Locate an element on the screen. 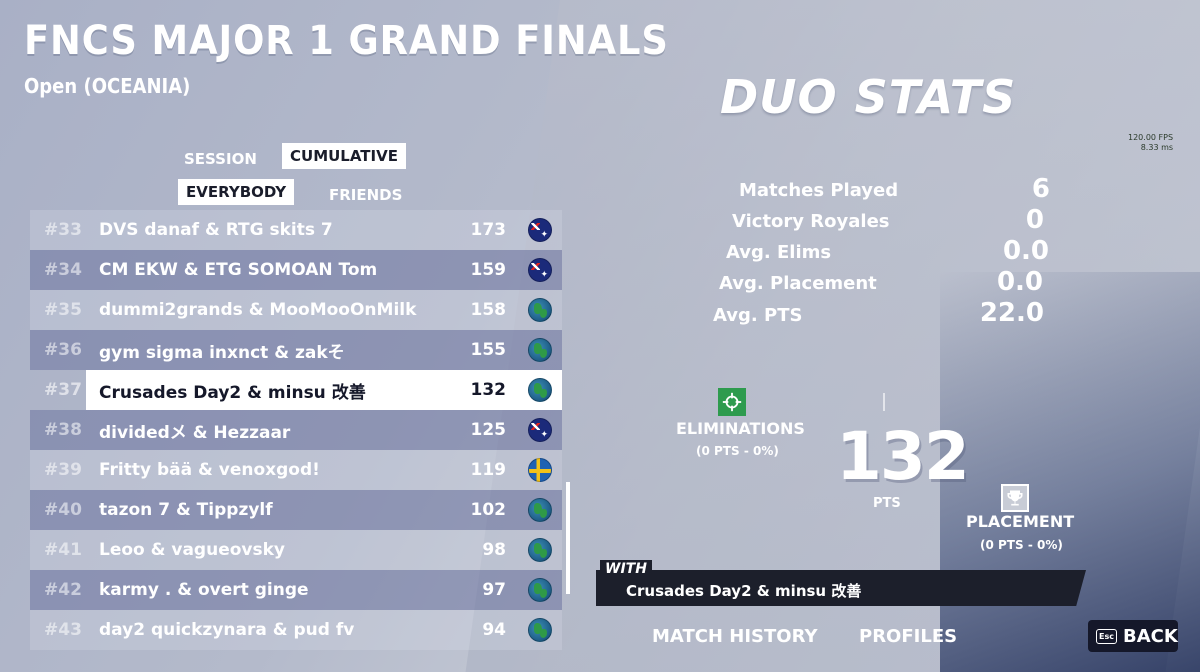 Image resolution: width=1200 pixels, height=672 pixels. row-rank: #39 is located at coordinates (63, 470).